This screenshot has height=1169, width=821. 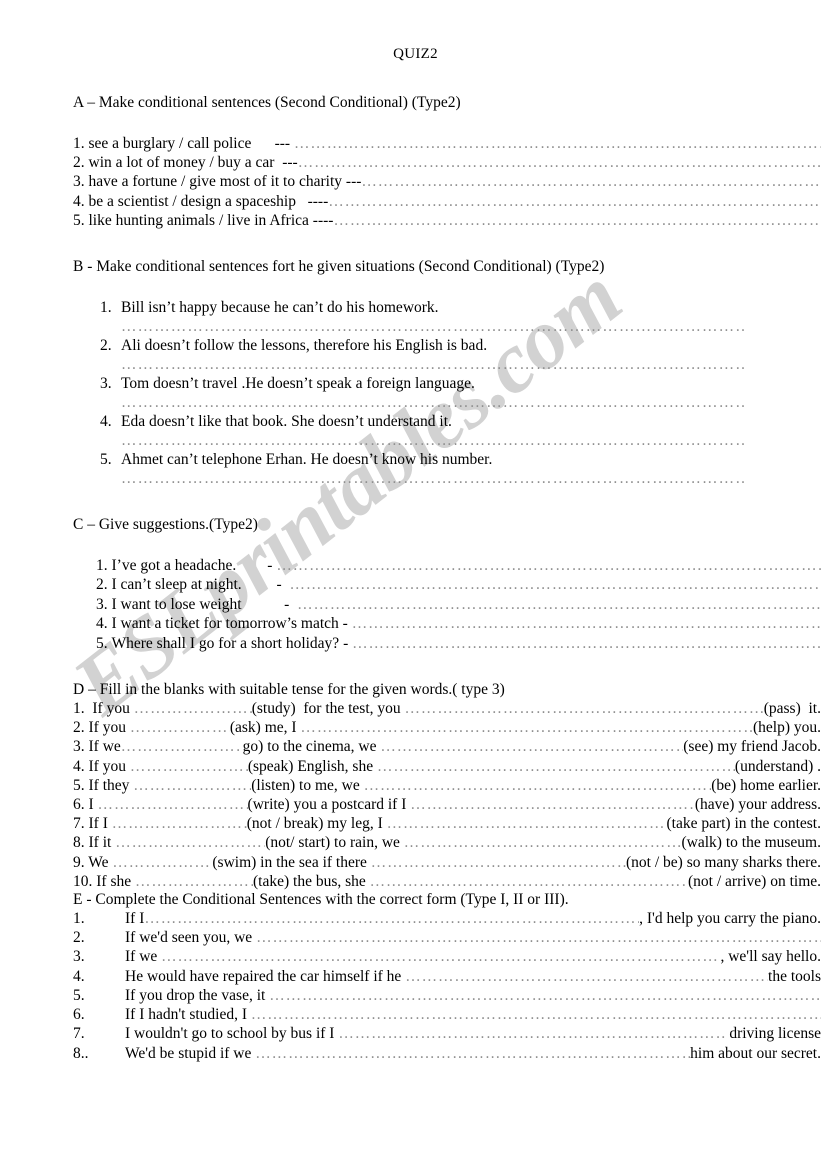 What do you see at coordinates (225, 624) in the screenshot?
I see `item-prompt: I want a ticket for tomorrow’s match` at bounding box center [225, 624].